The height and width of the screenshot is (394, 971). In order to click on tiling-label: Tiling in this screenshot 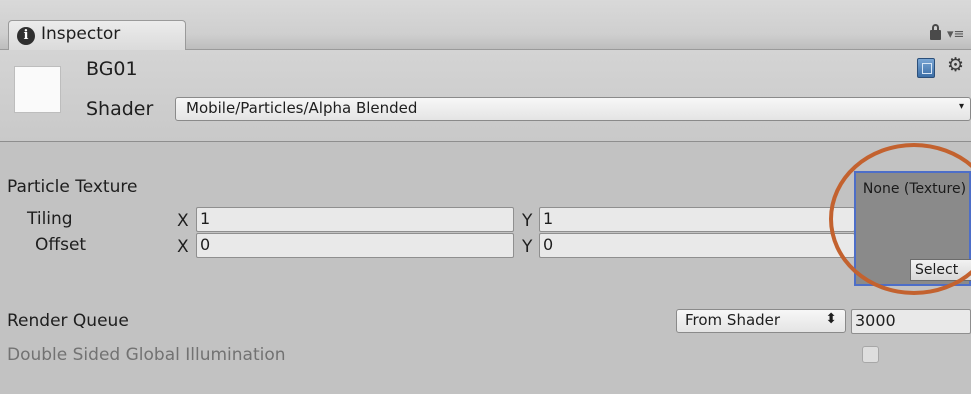, I will do `click(50, 219)`.